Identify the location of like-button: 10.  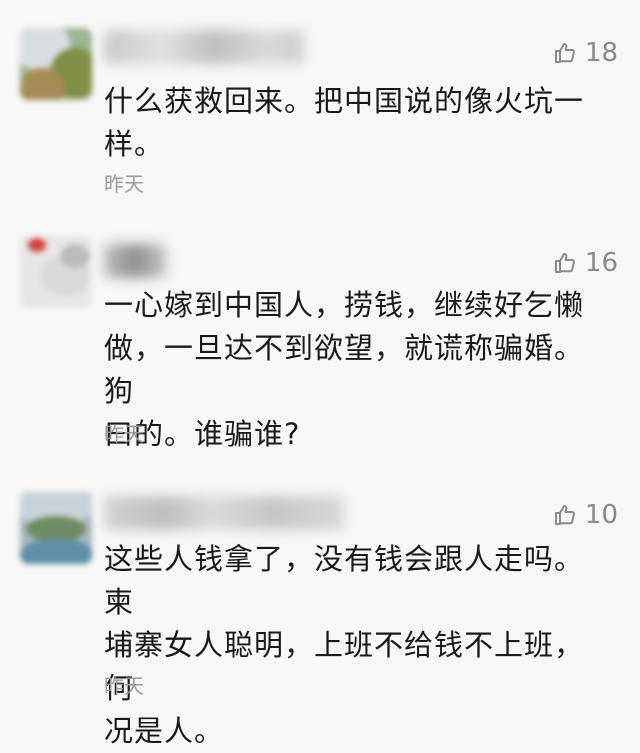
(585, 515).